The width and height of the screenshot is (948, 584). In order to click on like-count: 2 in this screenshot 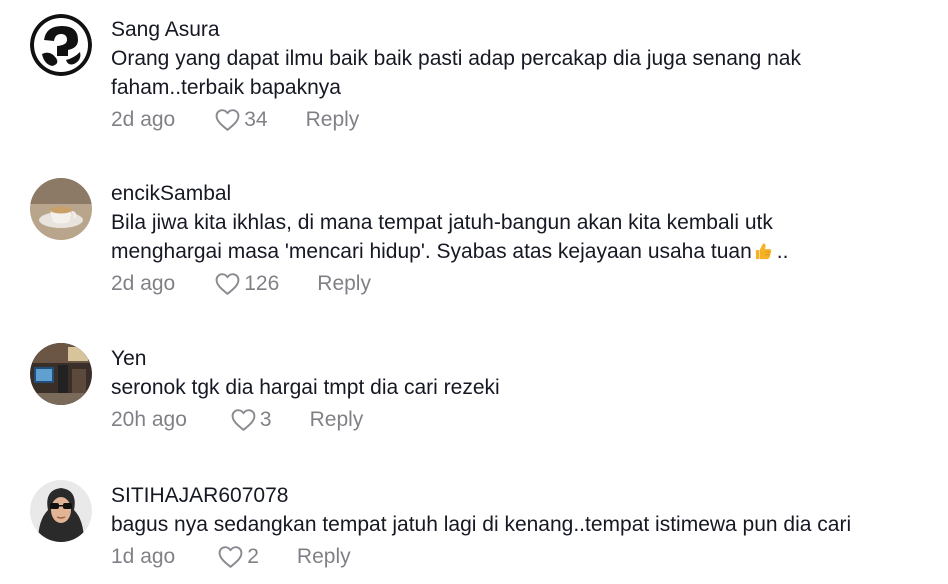, I will do `click(253, 556)`.